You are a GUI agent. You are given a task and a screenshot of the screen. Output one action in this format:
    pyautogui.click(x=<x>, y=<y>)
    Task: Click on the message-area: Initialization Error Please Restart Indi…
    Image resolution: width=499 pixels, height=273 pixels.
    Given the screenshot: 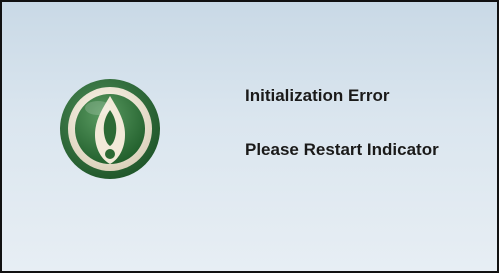 What is the action you would take?
    pyautogui.click(x=370, y=123)
    